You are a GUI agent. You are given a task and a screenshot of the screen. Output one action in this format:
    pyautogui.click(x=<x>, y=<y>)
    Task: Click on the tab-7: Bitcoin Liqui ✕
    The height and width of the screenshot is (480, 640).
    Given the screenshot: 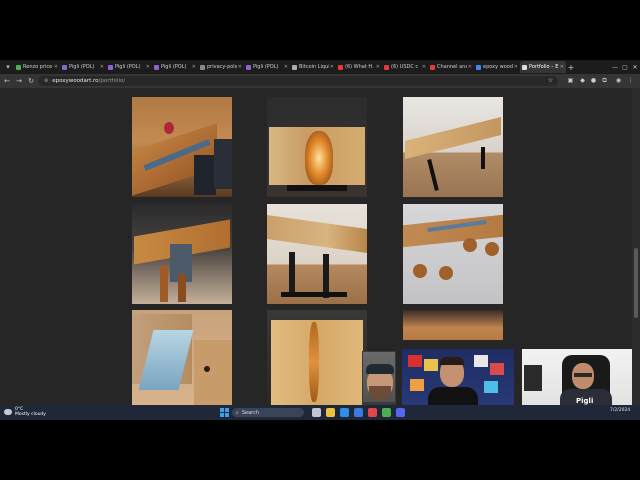 What is the action you would take?
    pyautogui.click(x=313, y=67)
    